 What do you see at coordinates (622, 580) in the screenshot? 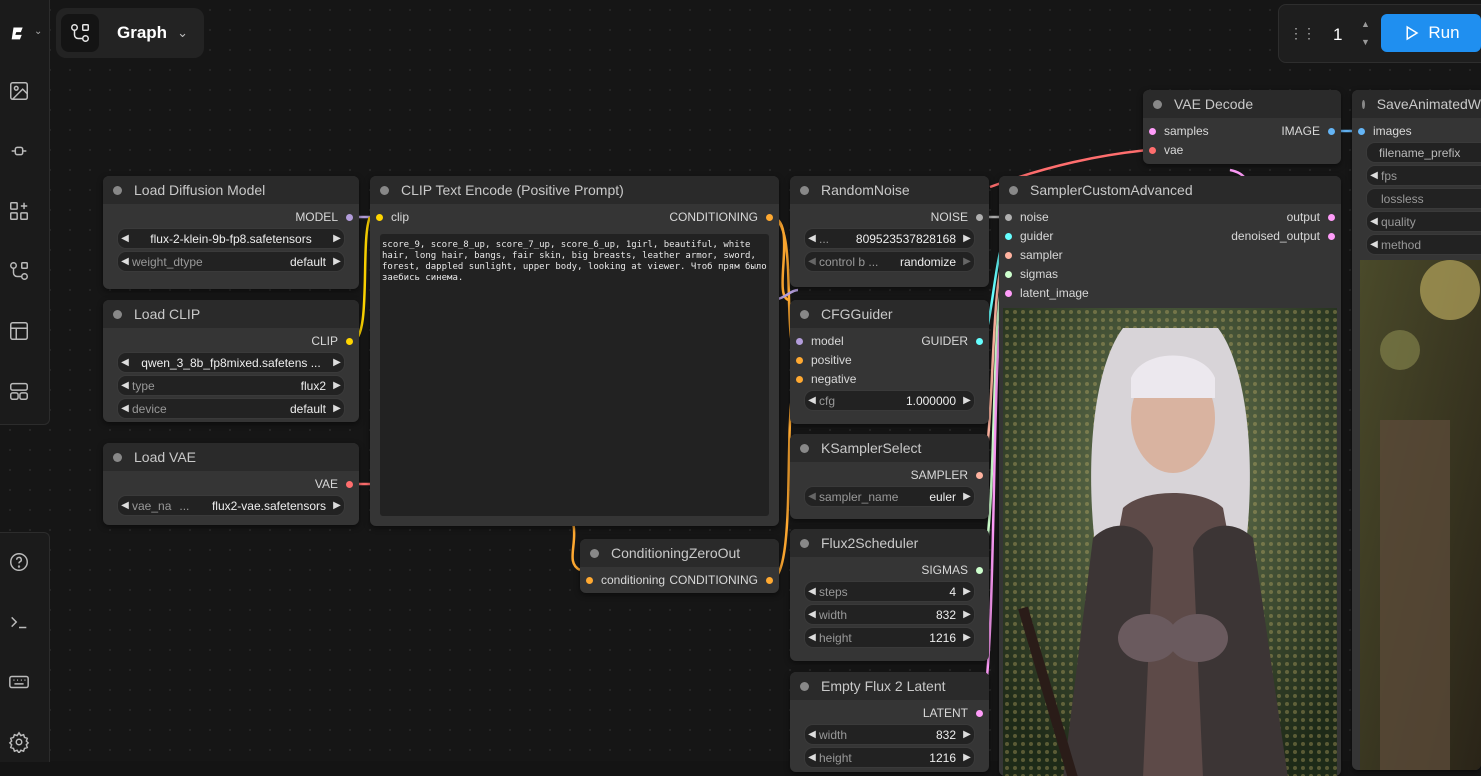
I see `input-conditioning: conditioning` at bounding box center [622, 580].